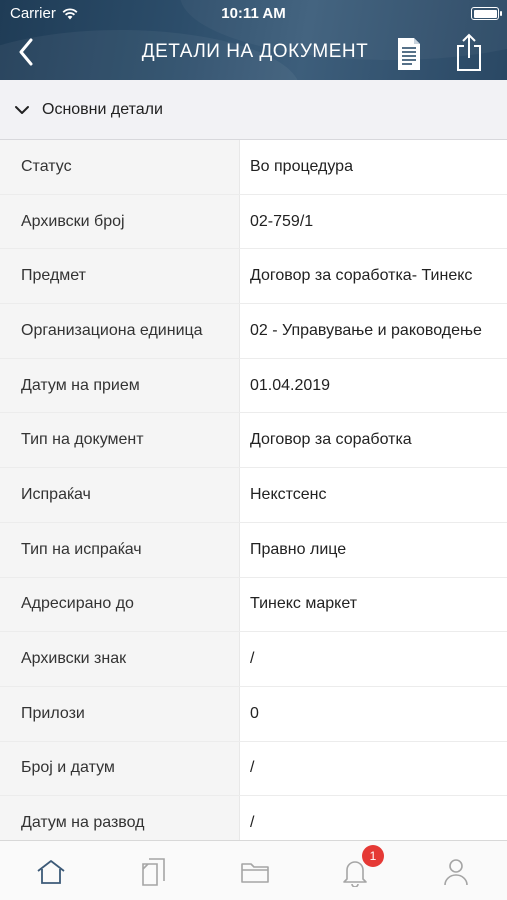 This screenshot has height=900, width=507. What do you see at coordinates (120, 276) in the screenshot?
I see `detail-label: Предмет` at bounding box center [120, 276].